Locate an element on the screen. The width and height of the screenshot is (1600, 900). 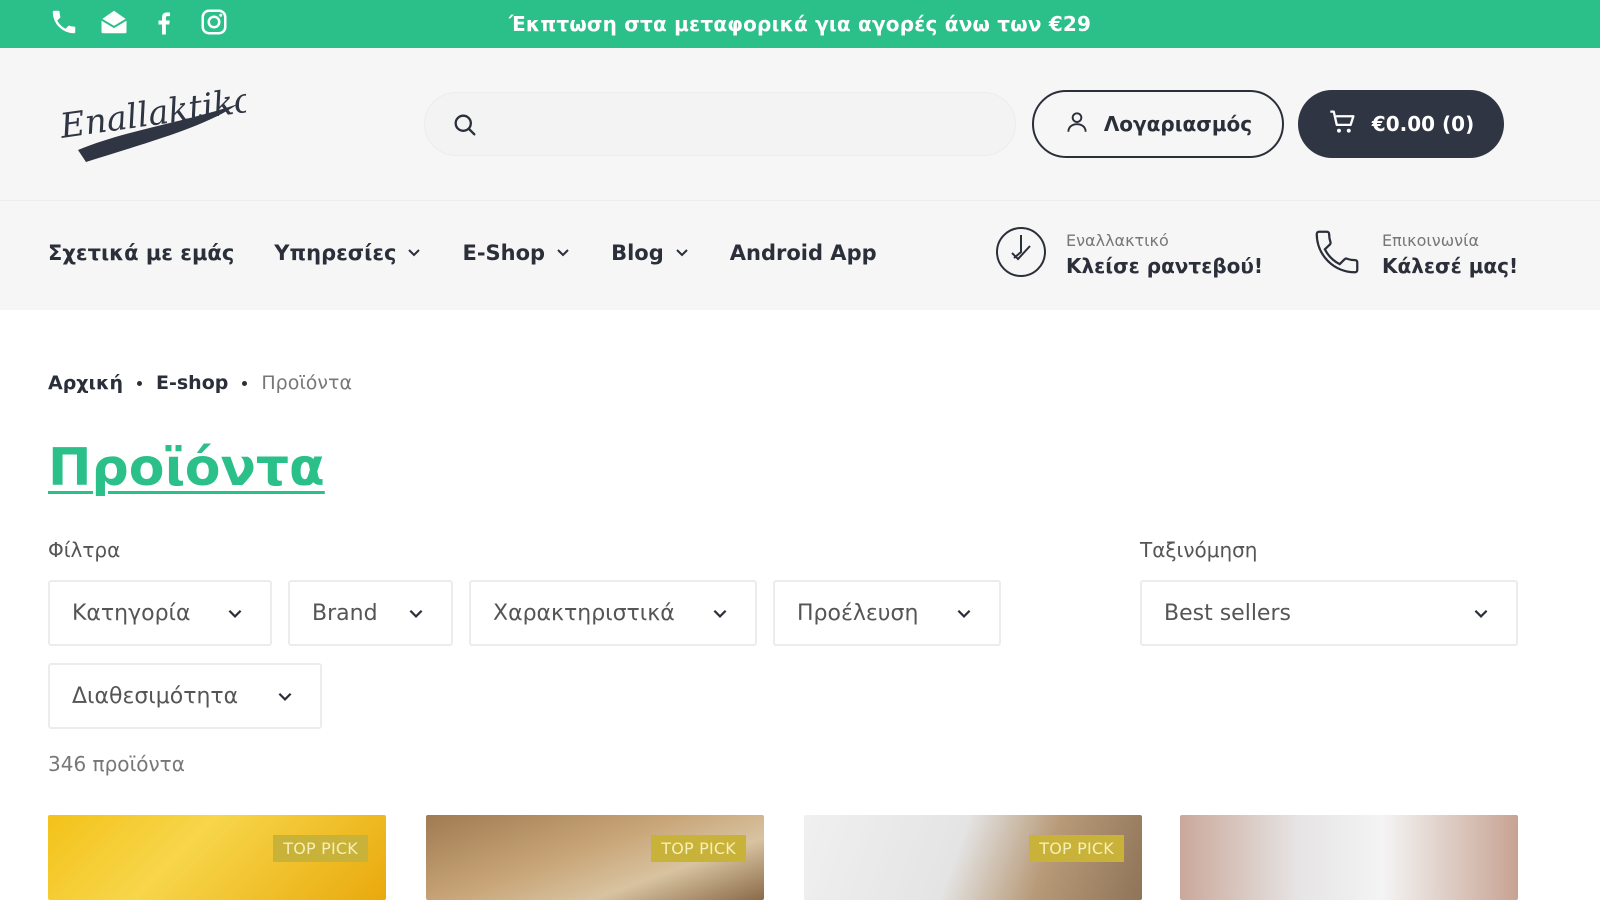
filter-origin: Προέλευση is located at coordinates (887, 613).